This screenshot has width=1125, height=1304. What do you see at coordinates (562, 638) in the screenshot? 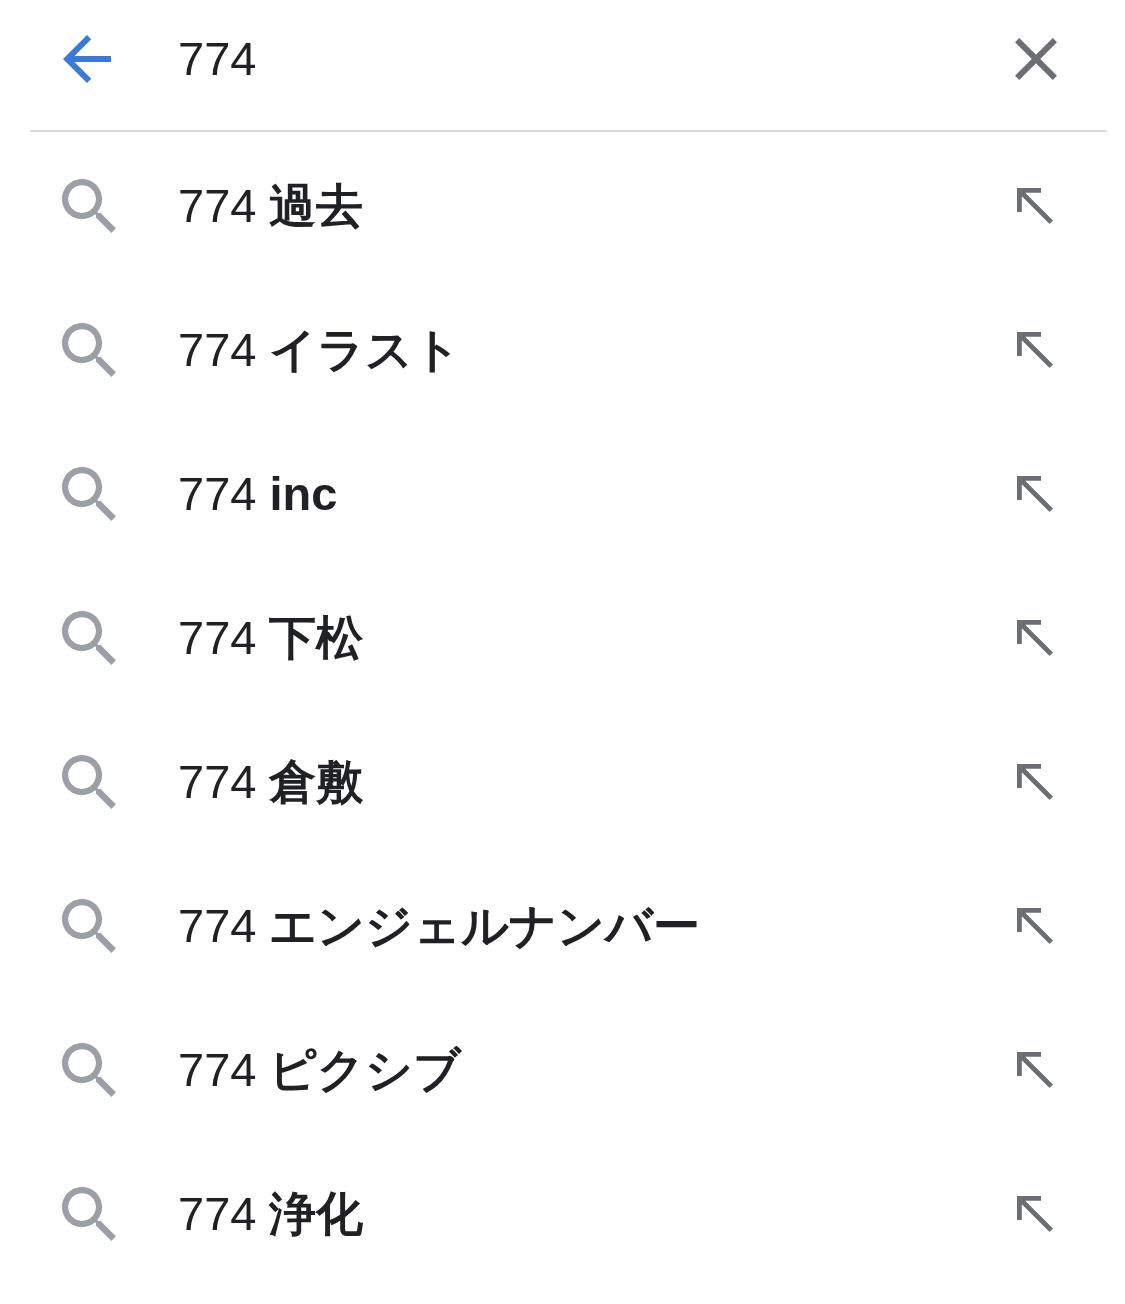
I see `suggestion-row: 774 下松` at bounding box center [562, 638].